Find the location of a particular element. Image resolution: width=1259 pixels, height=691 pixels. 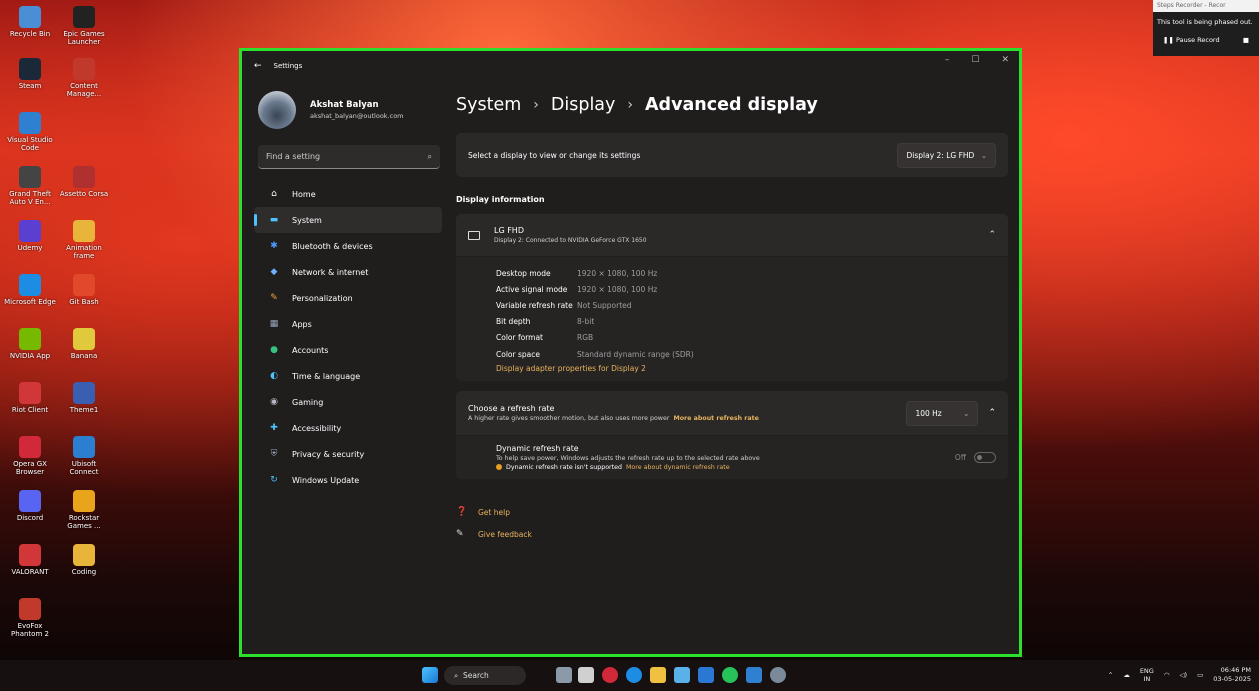

opera-icon is located at coordinates (610, 675).